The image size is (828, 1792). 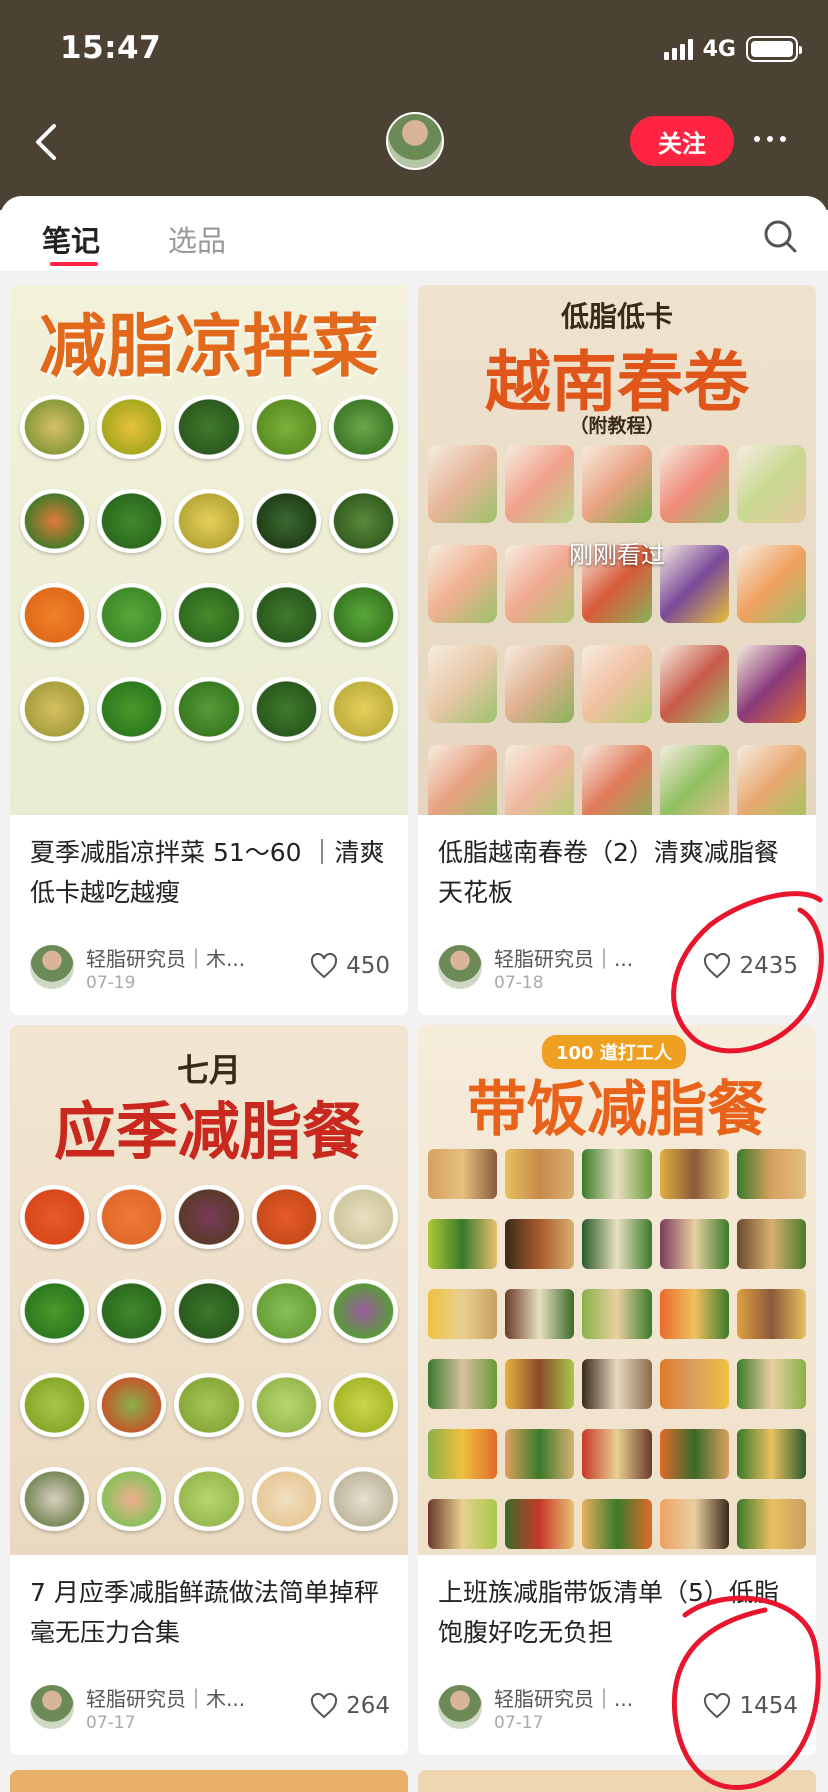 What do you see at coordinates (368, 1706) in the screenshot?
I see `like-count: 264` at bounding box center [368, 1706].